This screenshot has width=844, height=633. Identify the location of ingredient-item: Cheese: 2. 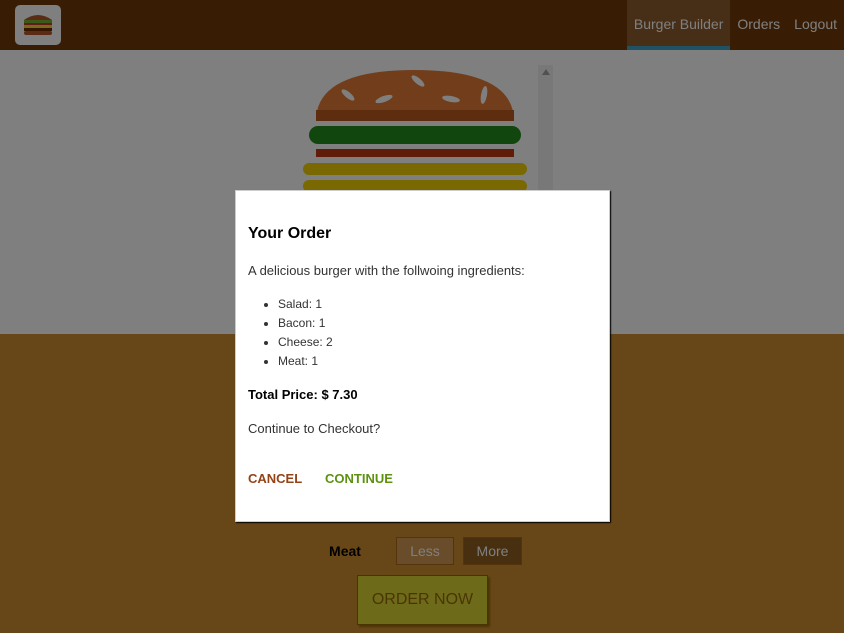
(305, 342).